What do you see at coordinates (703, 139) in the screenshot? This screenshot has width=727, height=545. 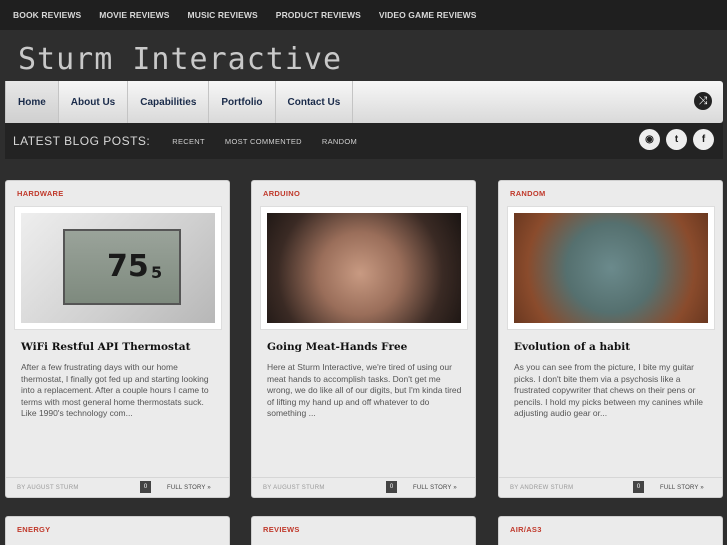 I see `facebook-icon: f` at bounding box center [703, 139].